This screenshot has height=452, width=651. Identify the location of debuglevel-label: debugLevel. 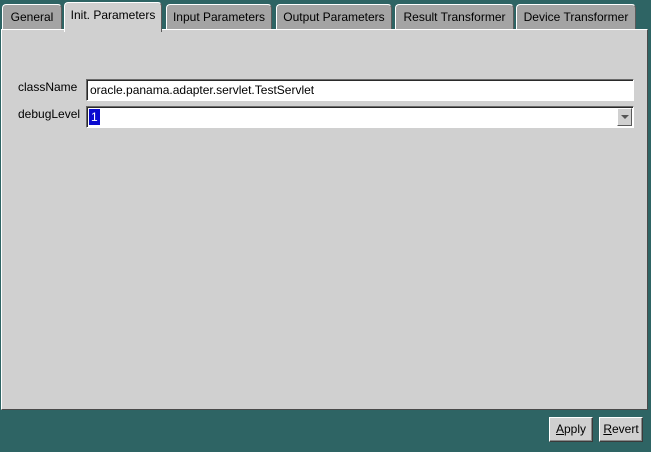
(49, 114).